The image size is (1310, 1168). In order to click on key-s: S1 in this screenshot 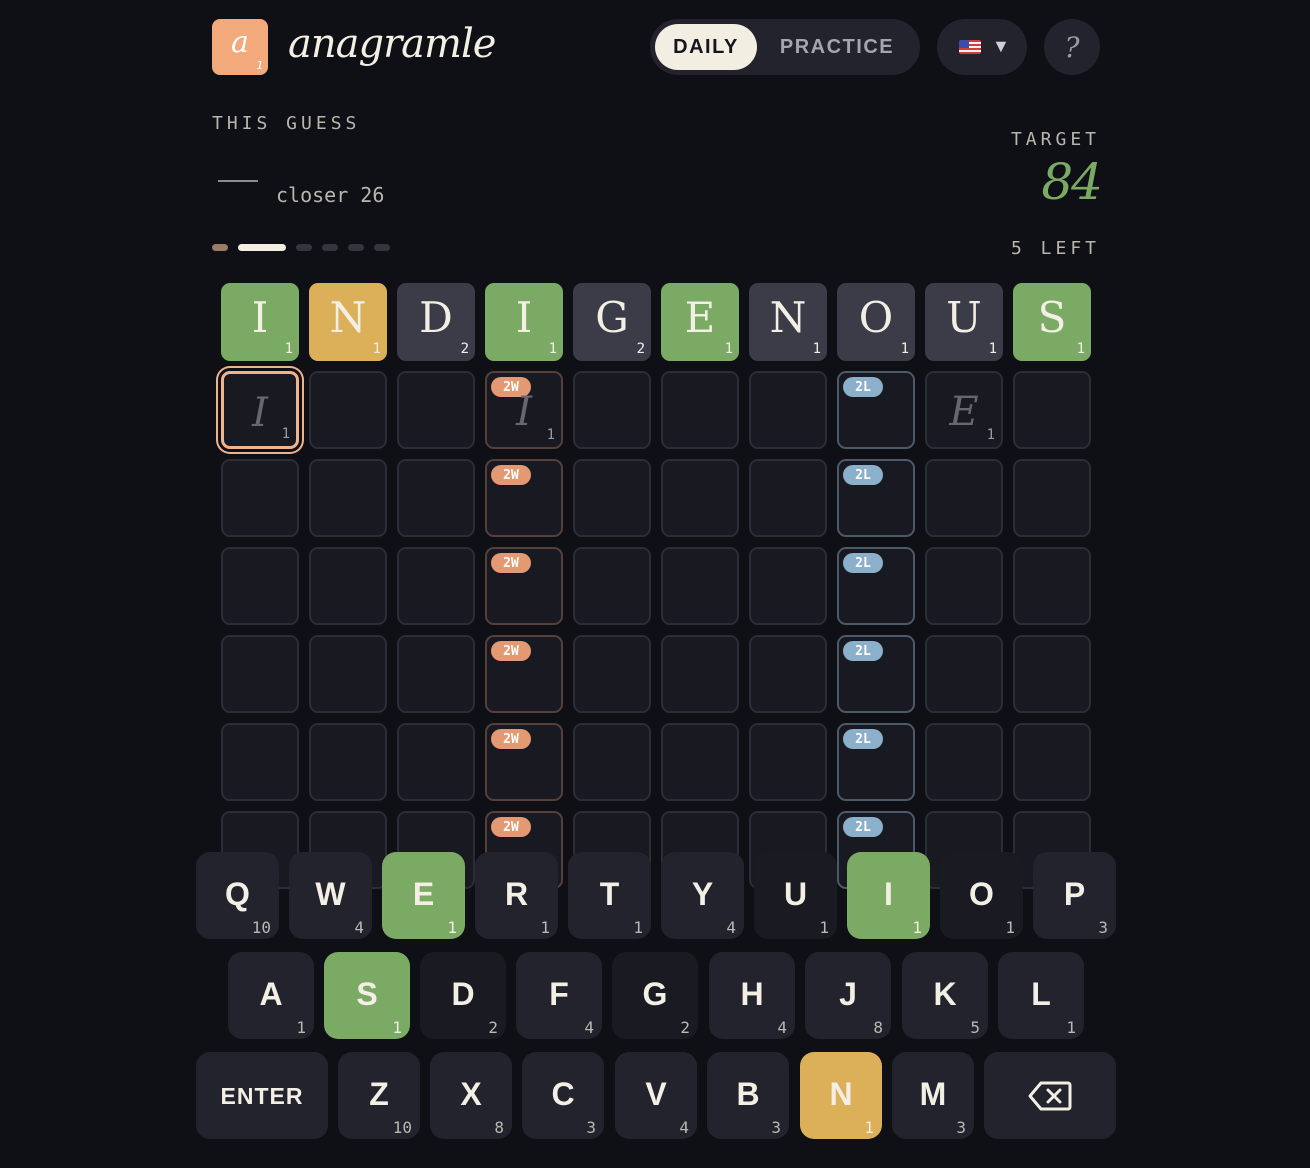, I will do `click(367, 995)`.